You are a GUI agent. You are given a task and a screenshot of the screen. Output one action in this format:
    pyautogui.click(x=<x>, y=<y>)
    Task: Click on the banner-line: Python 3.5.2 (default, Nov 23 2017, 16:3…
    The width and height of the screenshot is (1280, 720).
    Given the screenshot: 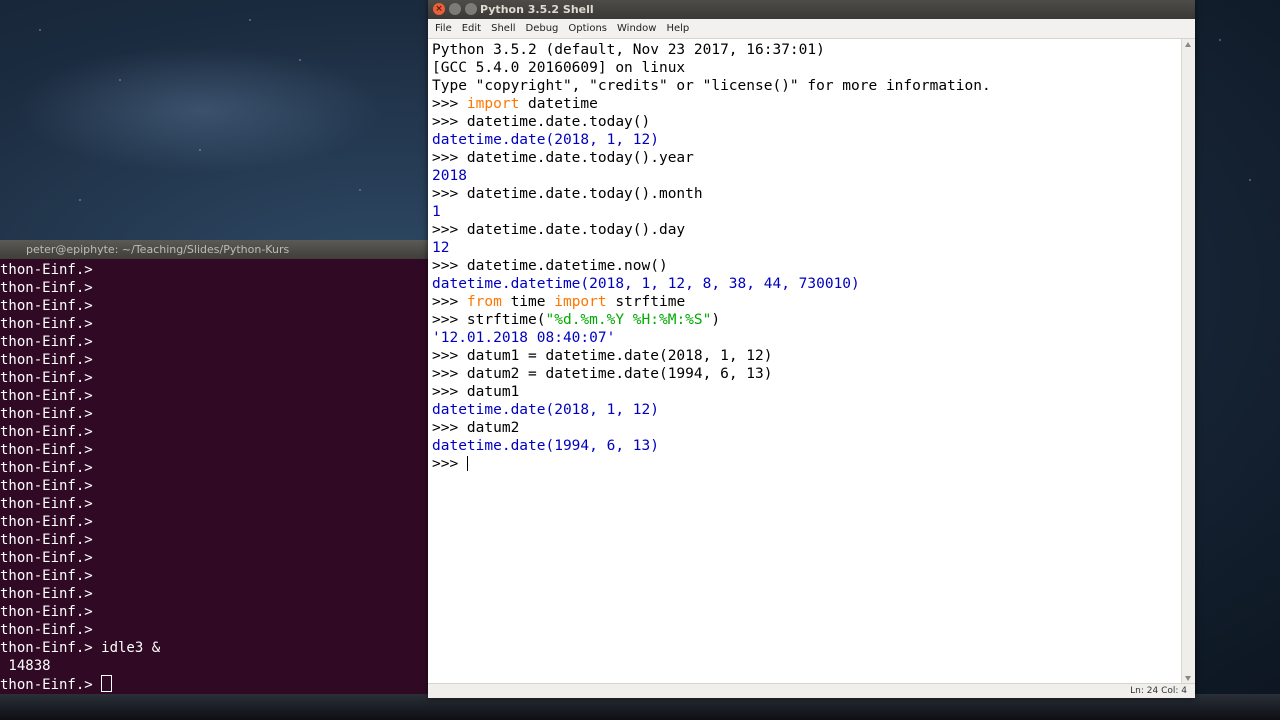 What is the action you would take?
    pyautogui.click(x=628, y=50)
    